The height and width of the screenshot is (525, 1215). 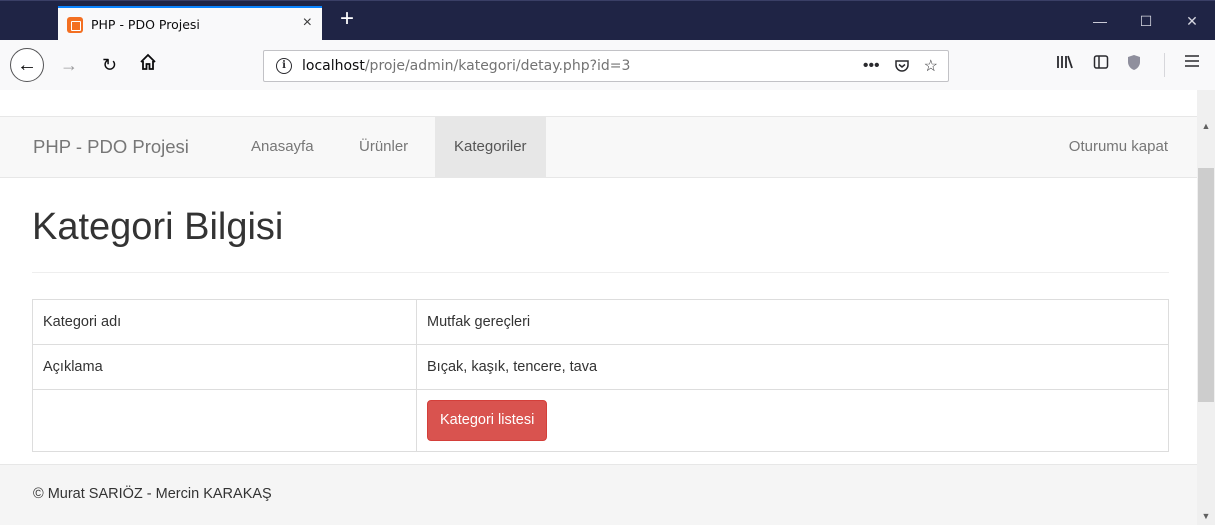 What do you see at coordinates (284, 66) in the screenshot?
I see `info-icon: i` at bounding box center [284, 66].